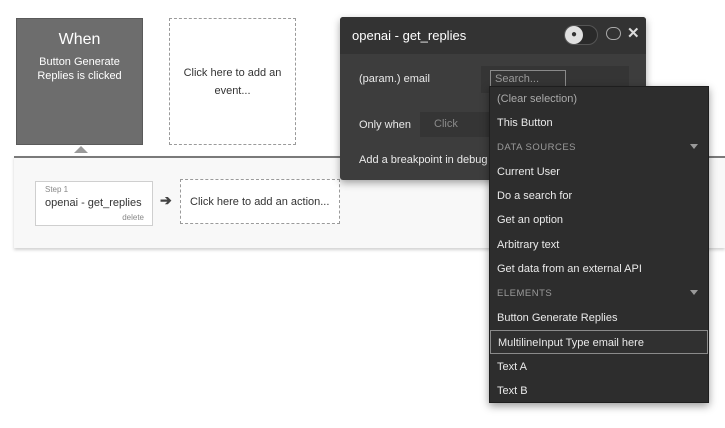 The image size is (725, 428). I want to click on close-icon: ✕, so click(633, 34).